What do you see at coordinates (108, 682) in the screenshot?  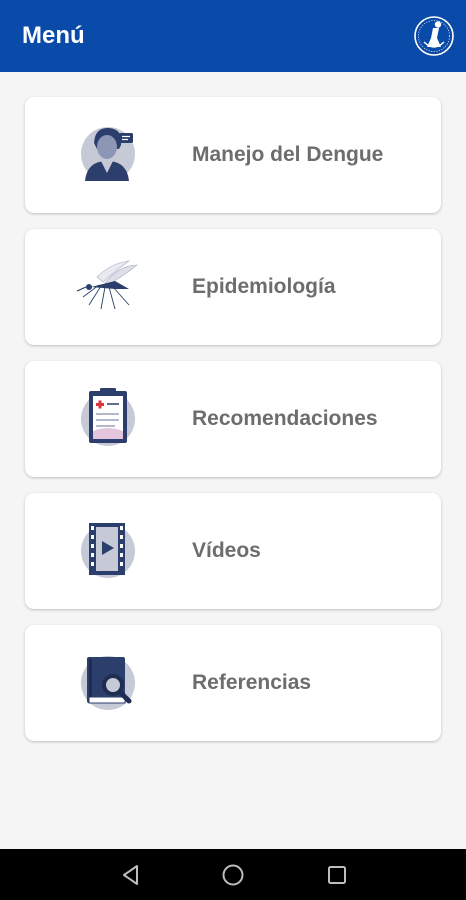 I see `book-search-icon` at bounding box center [108, 682].